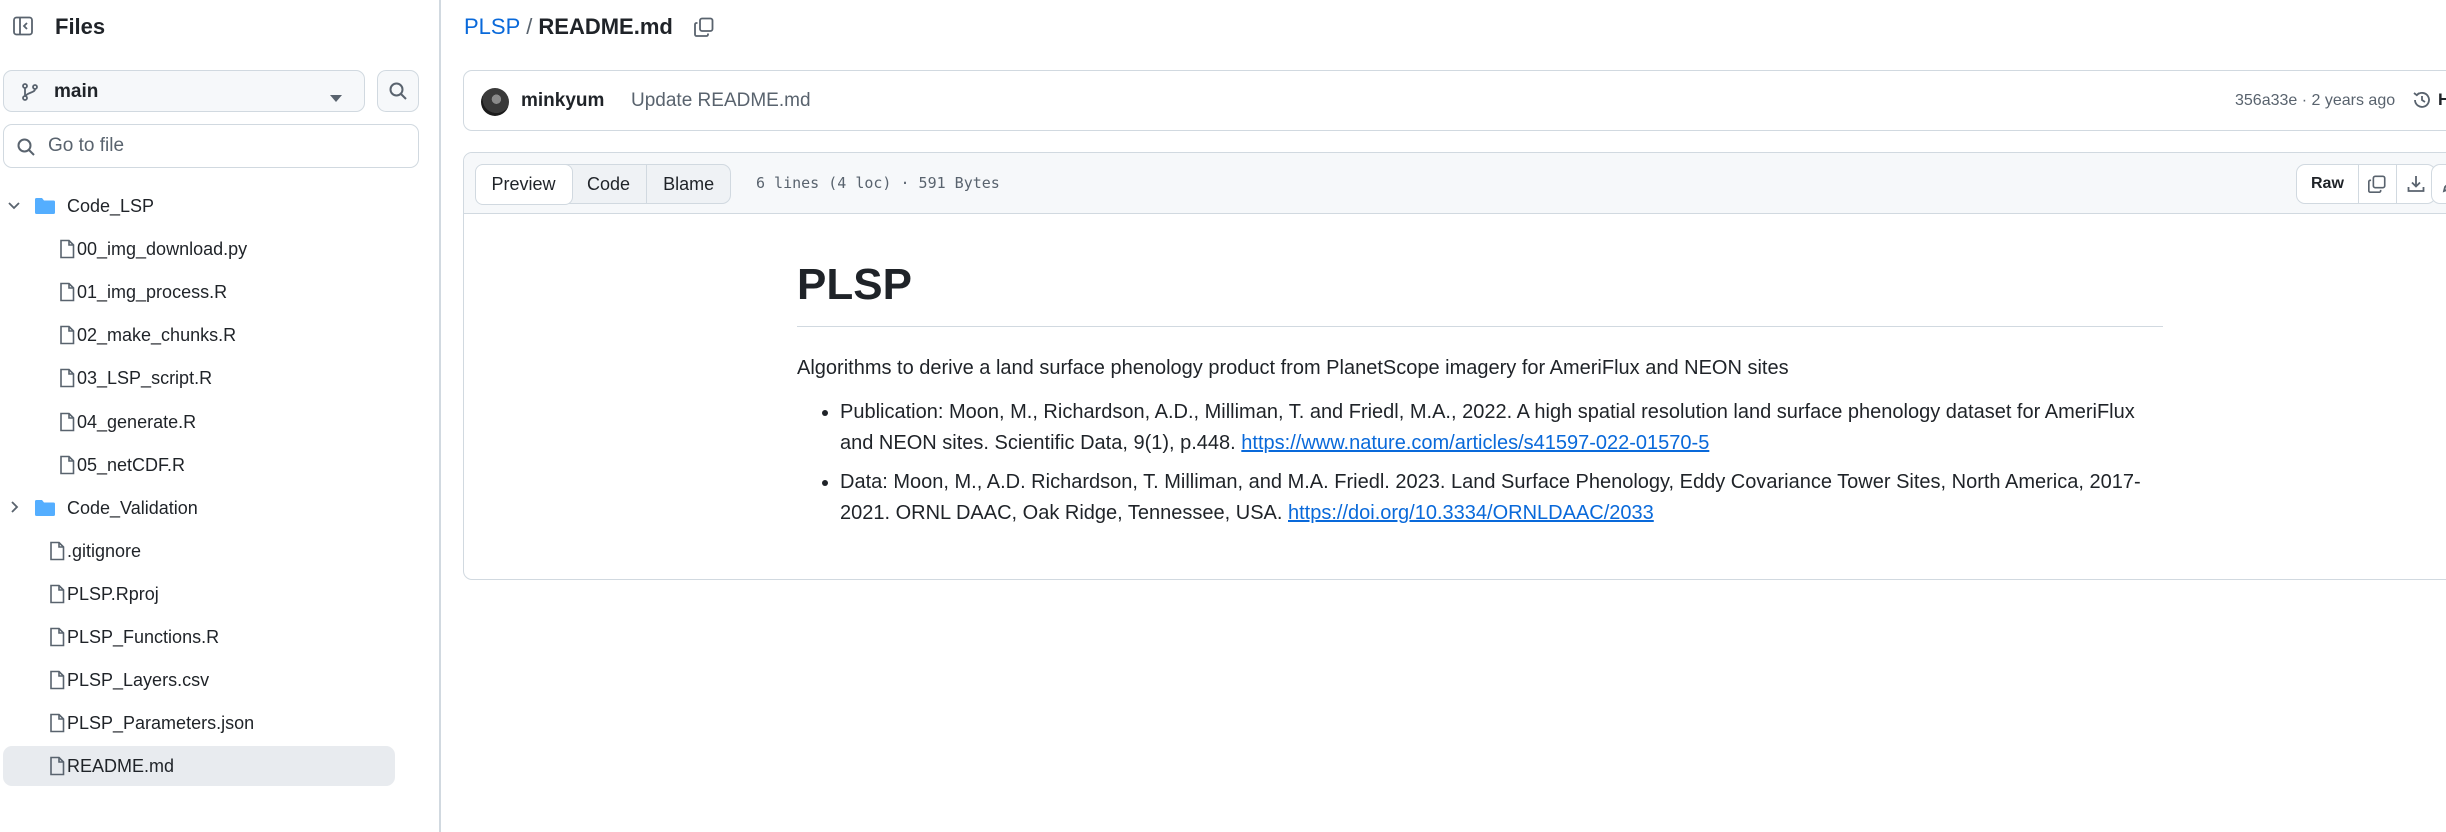  What do you see at coordinates (161, 723) in the screenshot?
I see `tree-item-label: PLSP_Parameters.json` at bounding box center [161, 723].